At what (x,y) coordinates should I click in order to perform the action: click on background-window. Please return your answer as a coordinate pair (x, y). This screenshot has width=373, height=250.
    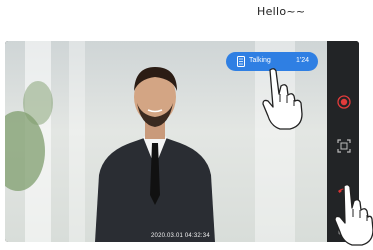
    Looking at the image, I should click on (77, 141).